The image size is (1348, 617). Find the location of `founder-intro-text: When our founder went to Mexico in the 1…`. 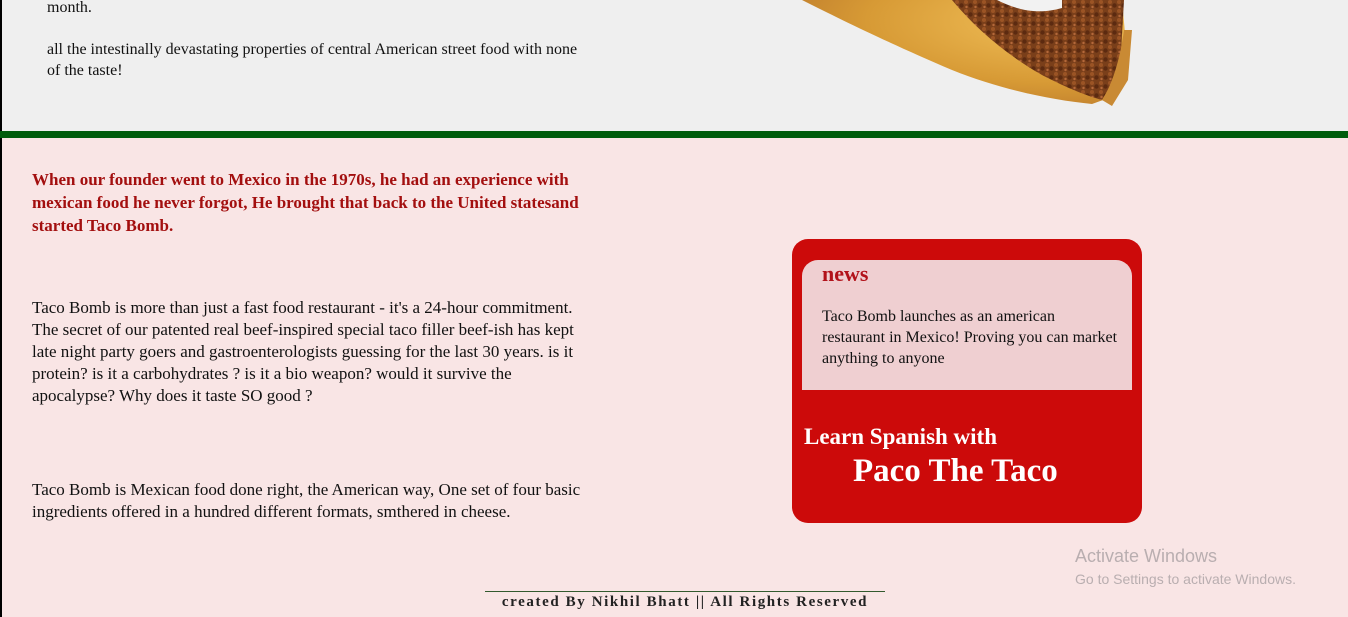

founder-intro-text: When our founder went to Mexico in the 1… is located at coordinates (305, 202).